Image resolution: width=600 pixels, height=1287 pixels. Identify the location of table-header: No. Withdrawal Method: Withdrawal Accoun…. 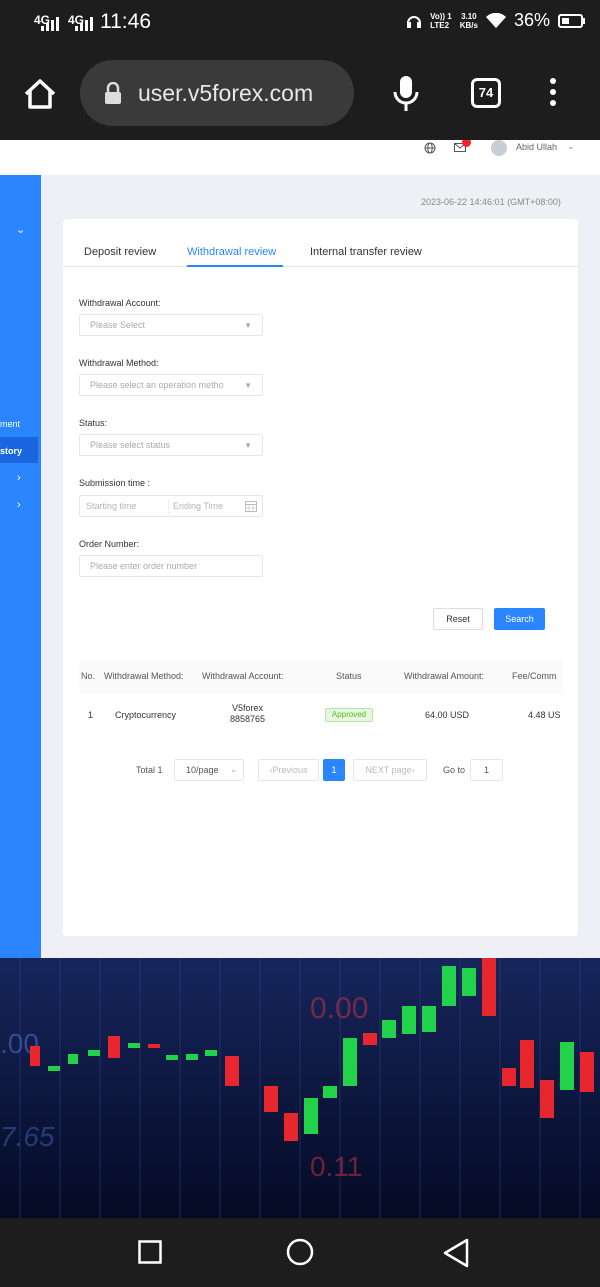
(321, 677).